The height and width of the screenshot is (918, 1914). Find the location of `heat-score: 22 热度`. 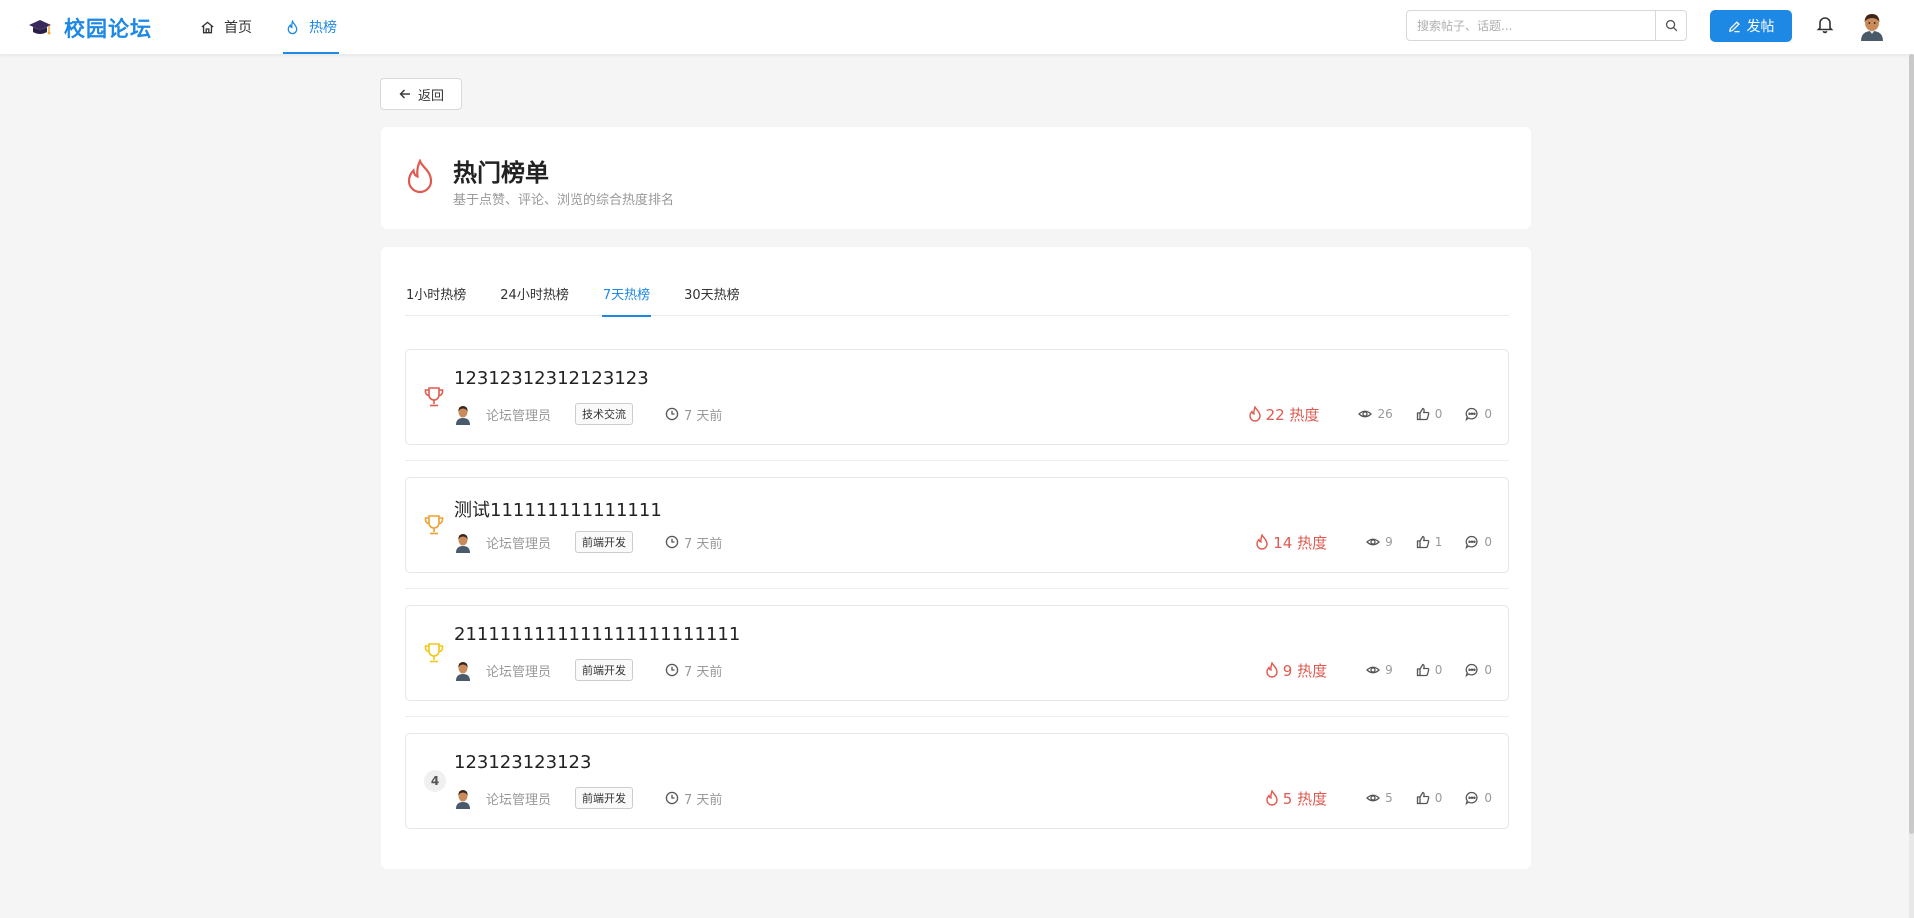

heat-score: 22 热度 is located at coordinates (1283, 414).